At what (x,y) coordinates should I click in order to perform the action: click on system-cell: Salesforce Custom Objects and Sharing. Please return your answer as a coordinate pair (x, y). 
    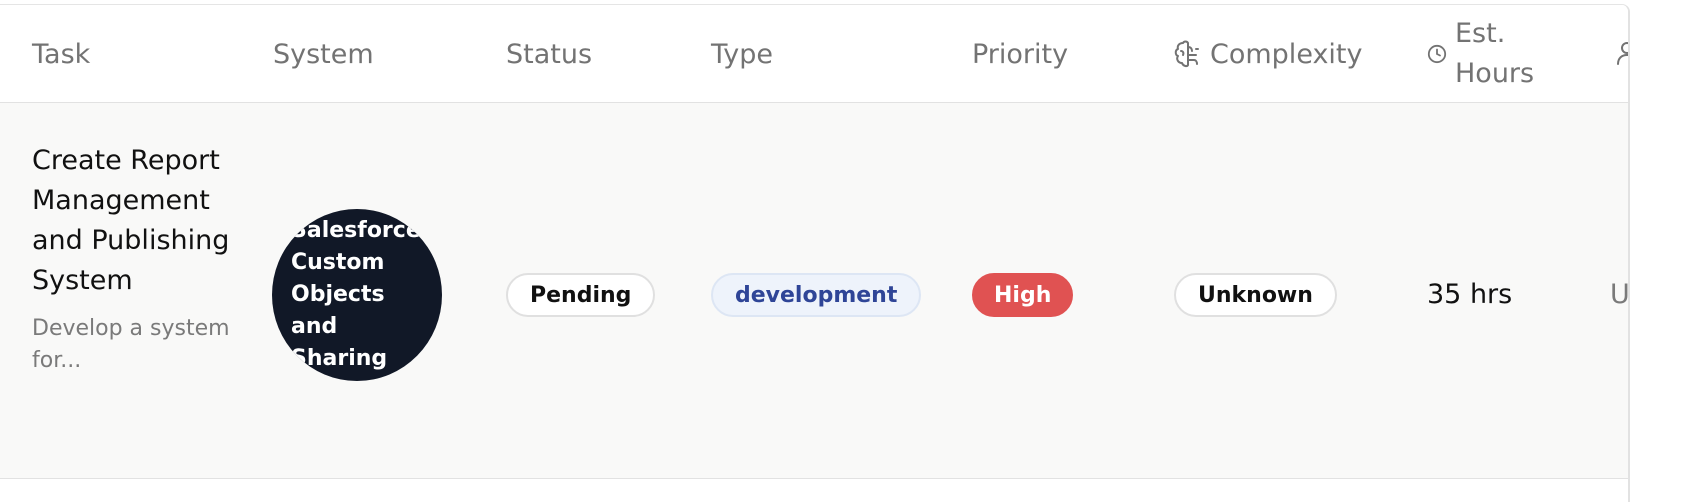
    Looking at the image, I should click on (357, 295).